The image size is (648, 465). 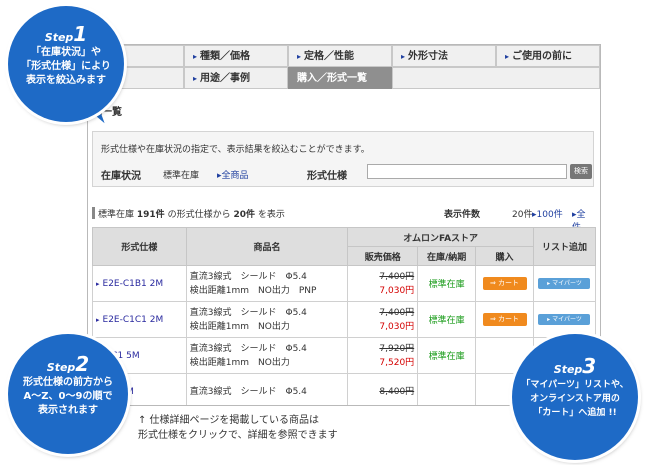 I want to click on step1-text: 「形式仕様」により, so click(x=66, y=66).